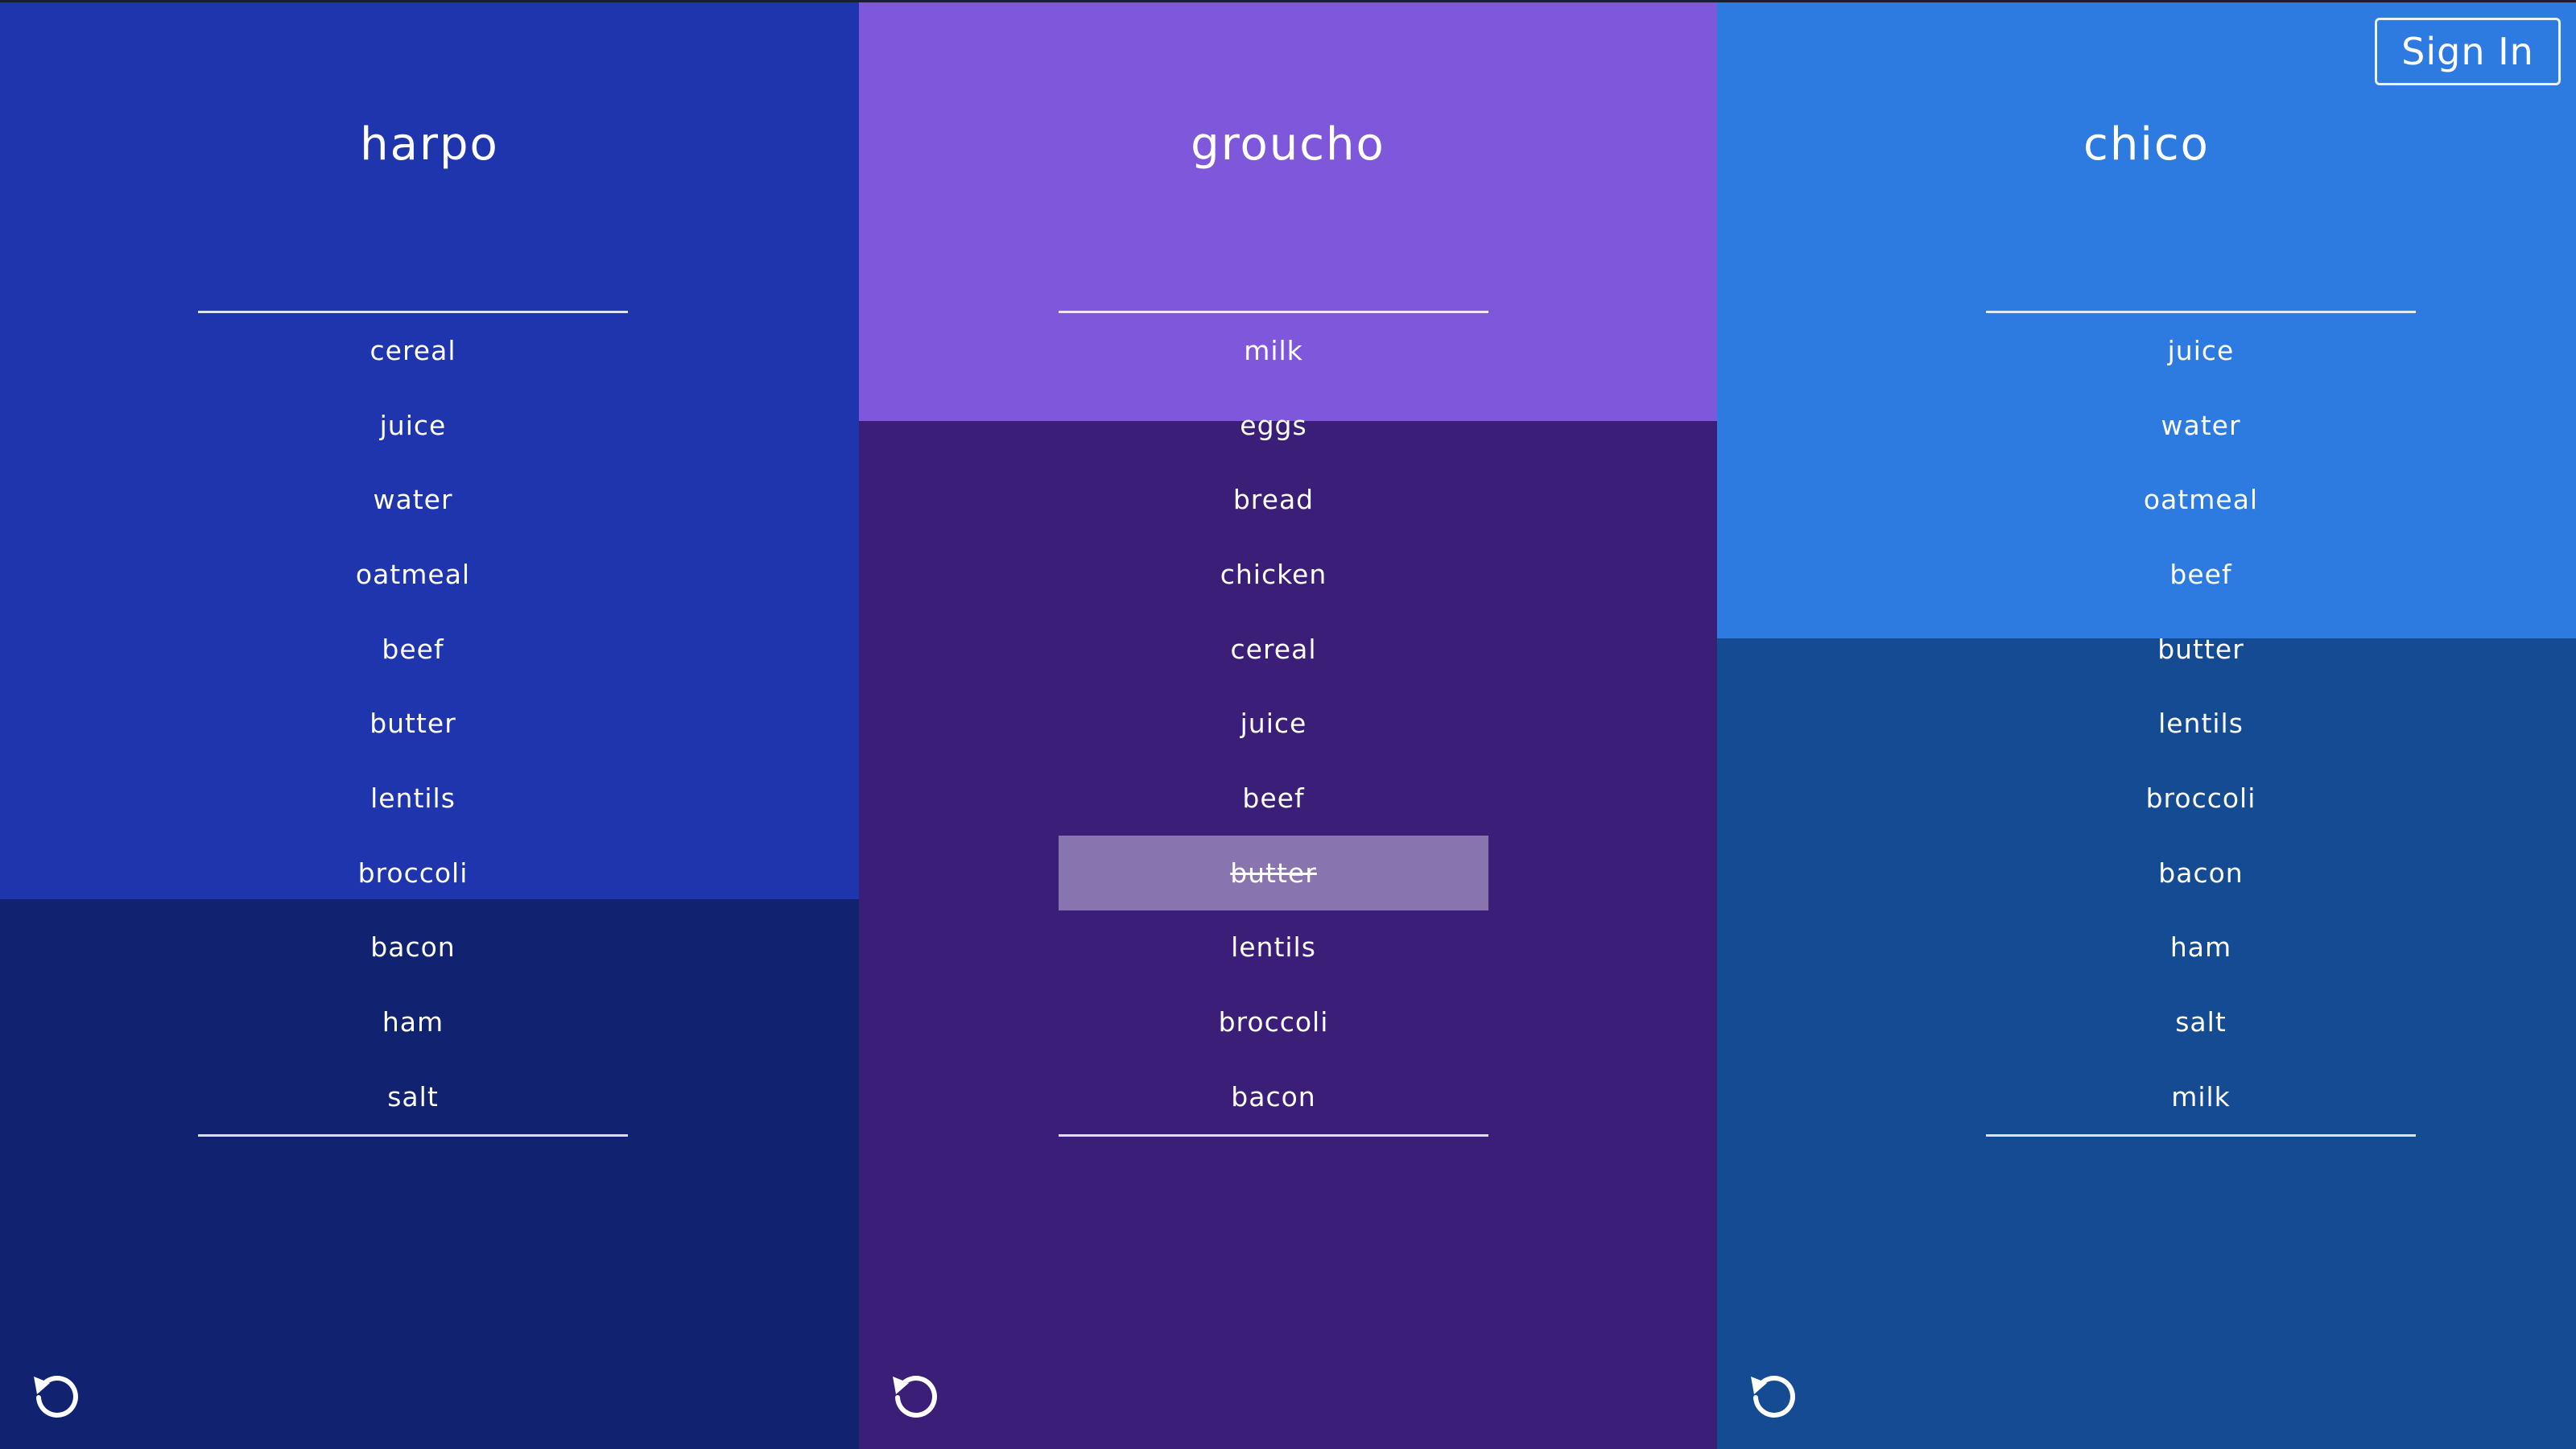 Image resolution: width=2576 pixels, height=1449 pixels. What do you see at coordinates (1288, 1) in the screenshot?
I see `top-strip` at bounding box center [1288, 1].